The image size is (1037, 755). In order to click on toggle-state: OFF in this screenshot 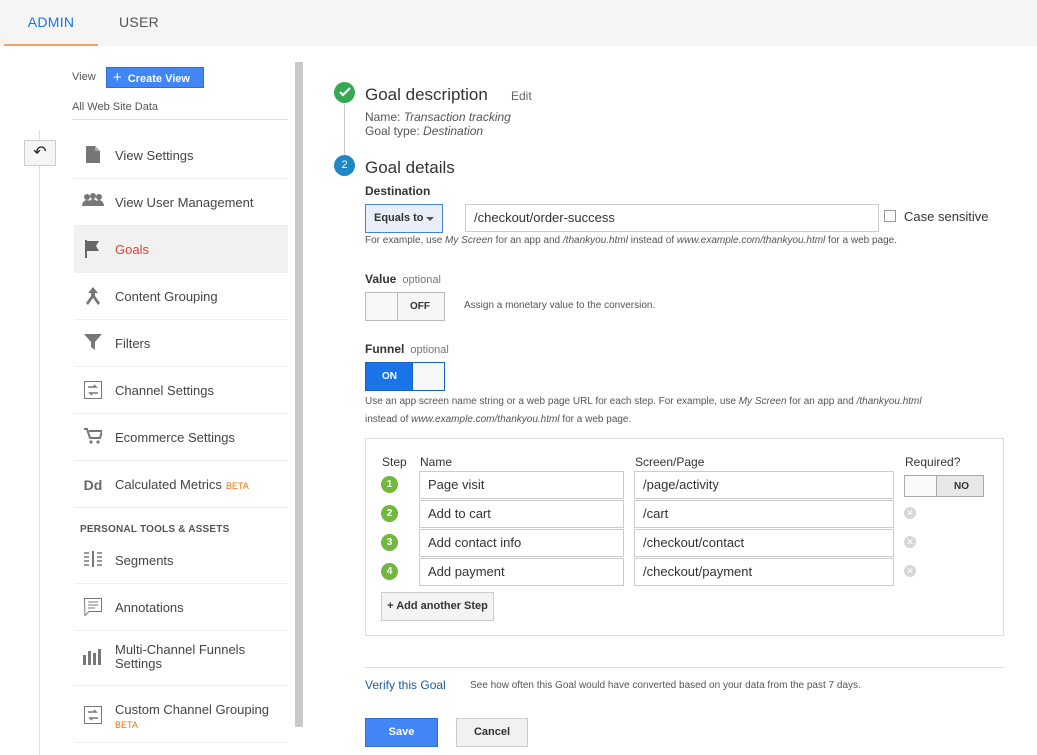, I will do `click(420, 306)`.